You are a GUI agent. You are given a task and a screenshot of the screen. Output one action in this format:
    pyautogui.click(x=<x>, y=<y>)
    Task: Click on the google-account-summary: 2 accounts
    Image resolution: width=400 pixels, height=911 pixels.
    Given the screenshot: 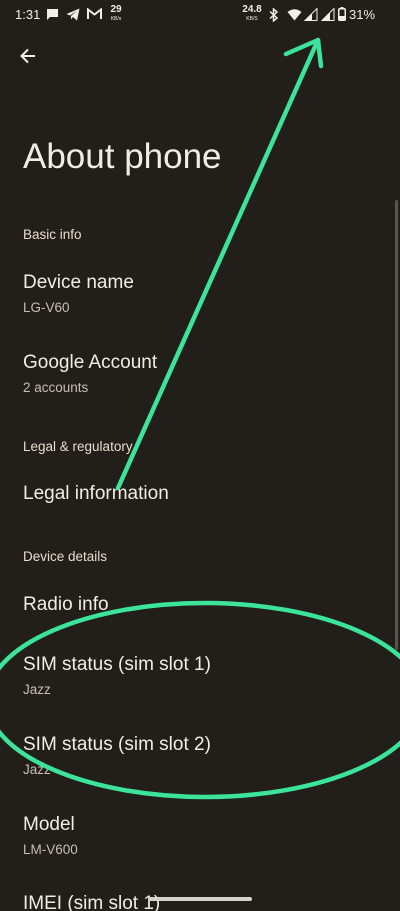 What is the action you would take?
    pyautogui.click(x=56, y=387)
    